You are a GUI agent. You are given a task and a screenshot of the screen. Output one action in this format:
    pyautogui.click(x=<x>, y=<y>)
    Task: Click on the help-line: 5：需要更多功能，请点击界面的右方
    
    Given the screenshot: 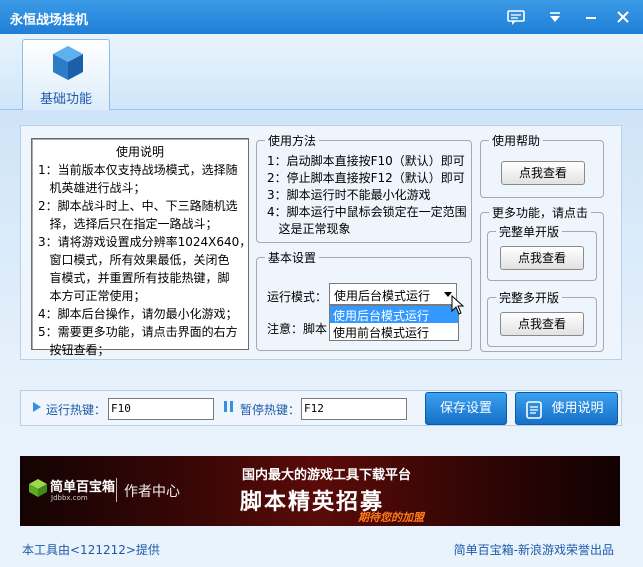 What is the action you would take?
    pyautogui.click(x=138, y=332)
    